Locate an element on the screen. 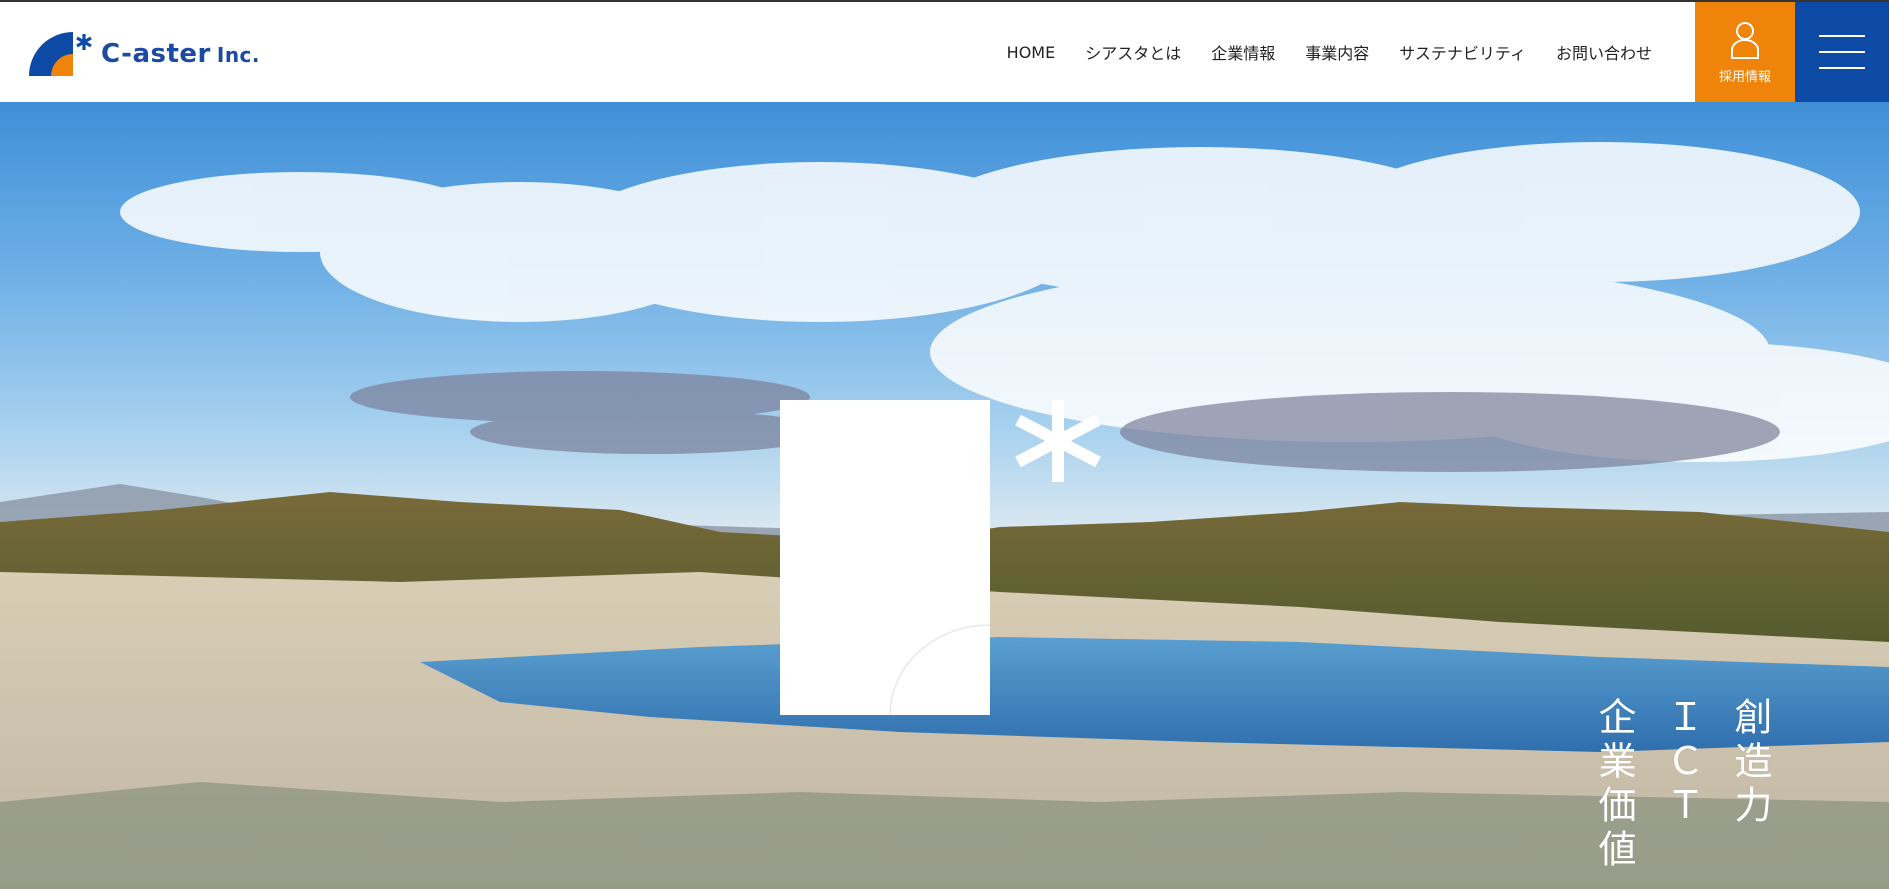 This screenshot has height=889, width=1889. nav-contact: お問い合わせ is located at coordinates (1604, 52).